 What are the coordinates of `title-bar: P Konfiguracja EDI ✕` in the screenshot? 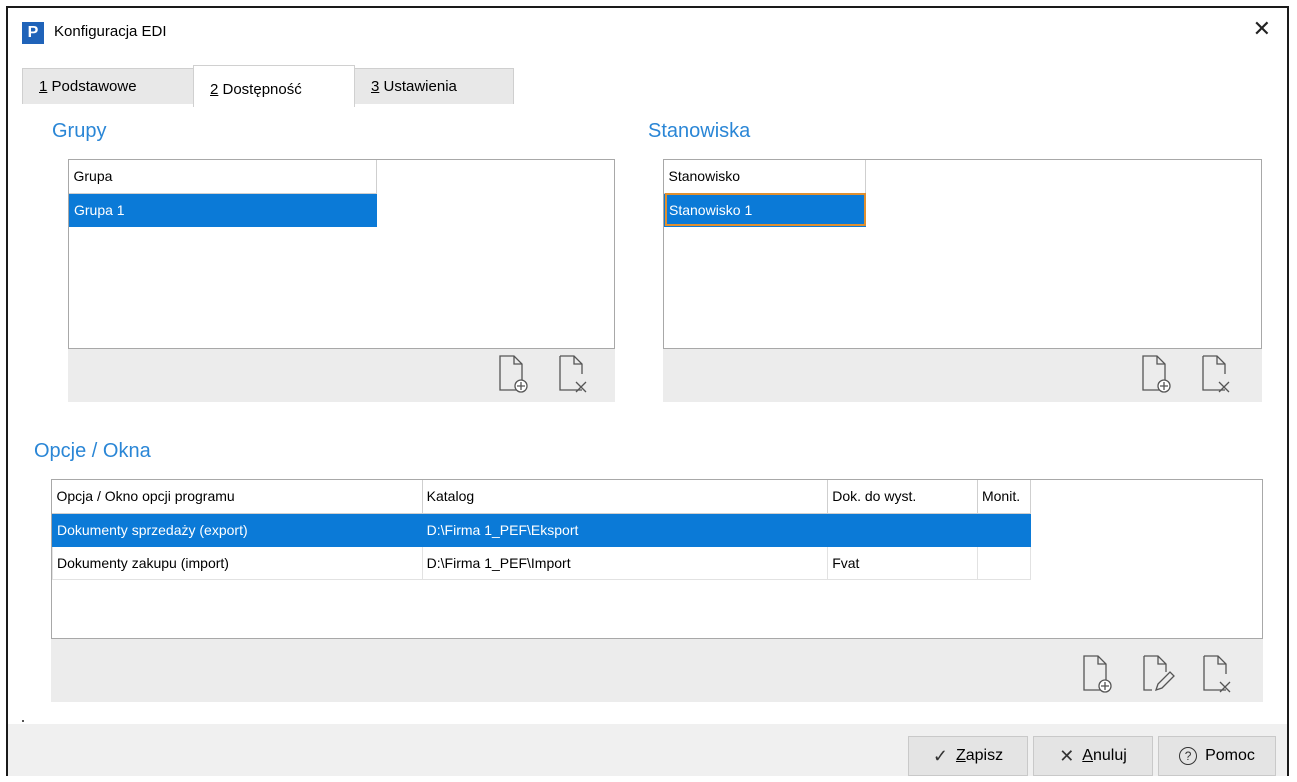 It's located at (647, 30).